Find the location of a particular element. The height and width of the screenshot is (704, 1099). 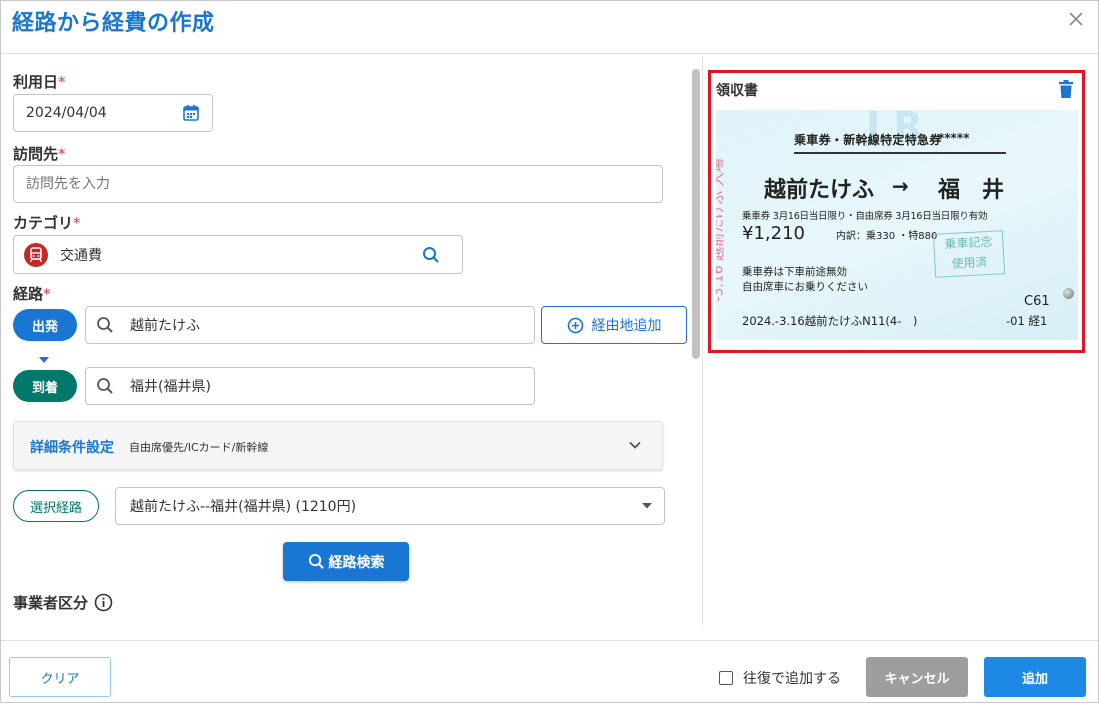

chevron-down-icon is located at coordinates (635, 447).